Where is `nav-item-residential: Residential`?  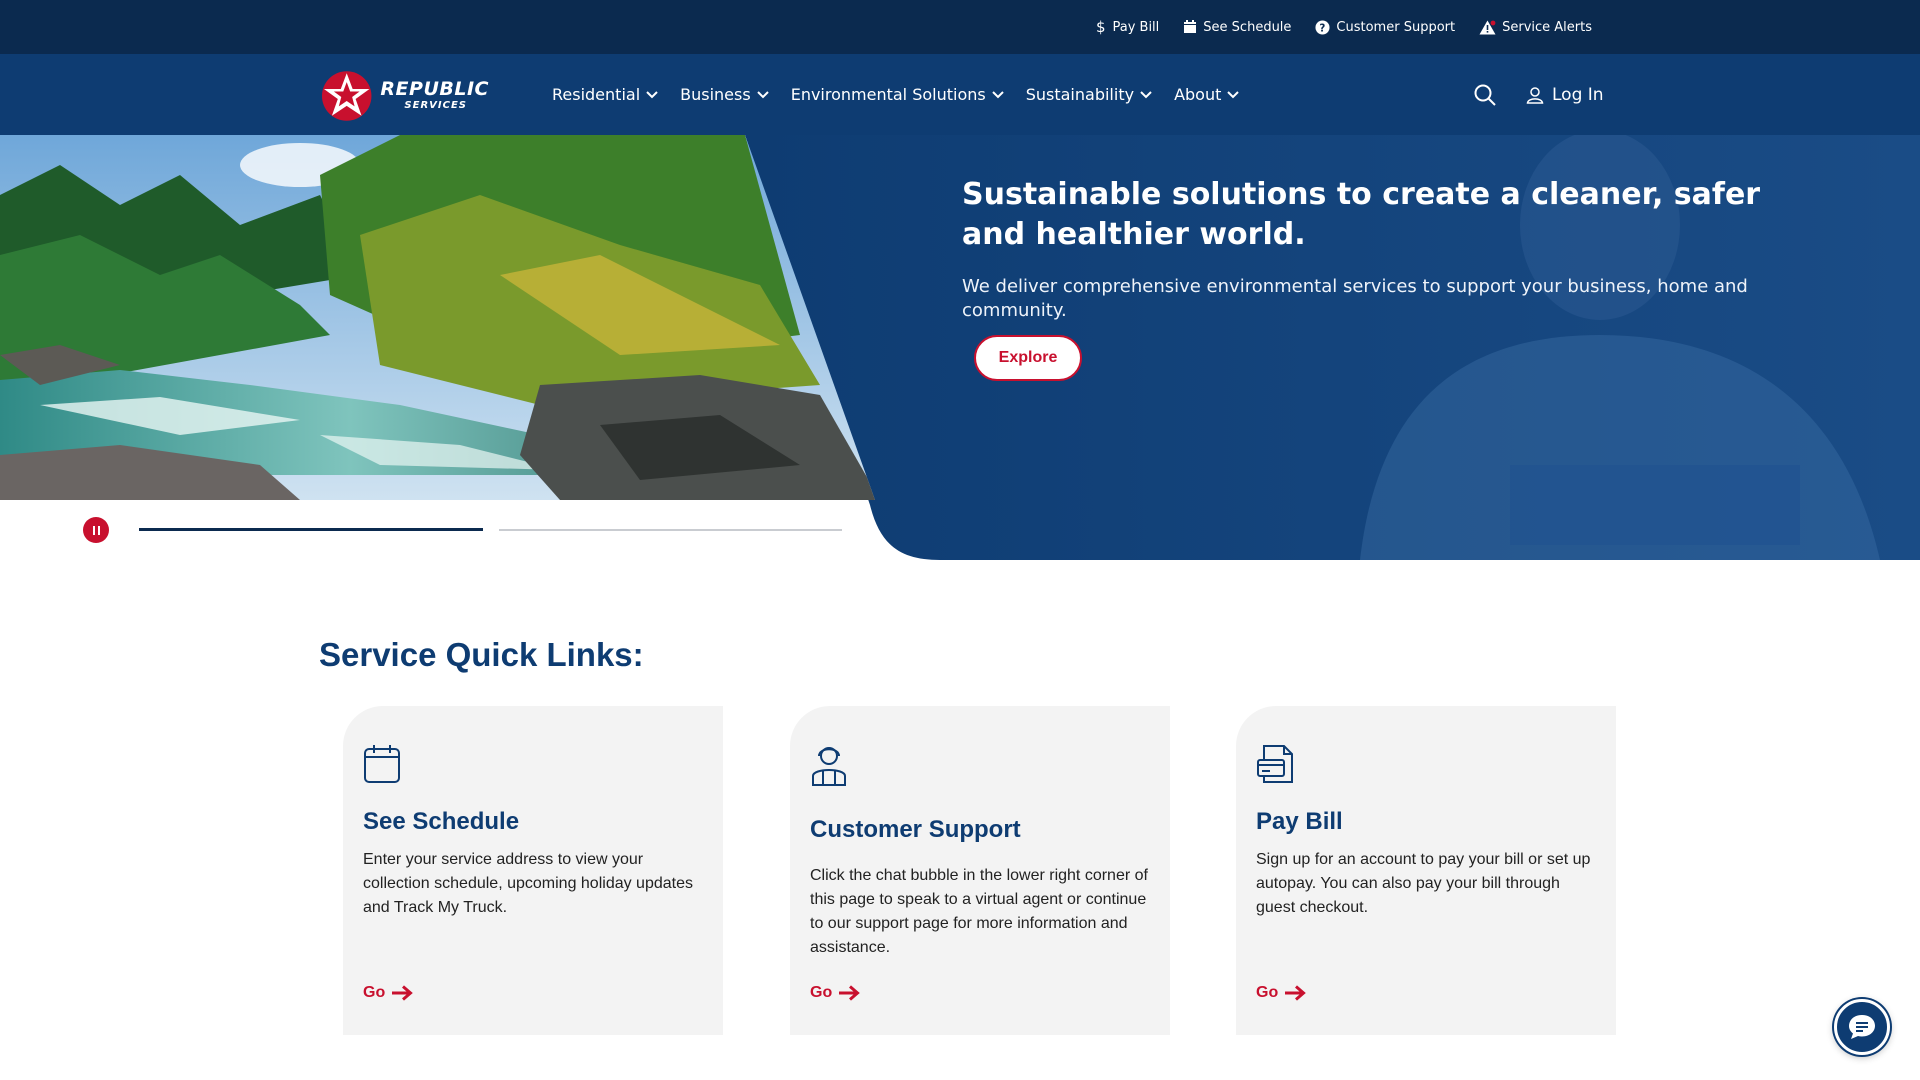 nav-item-residential: Residential is located at coordinates (605, 94).